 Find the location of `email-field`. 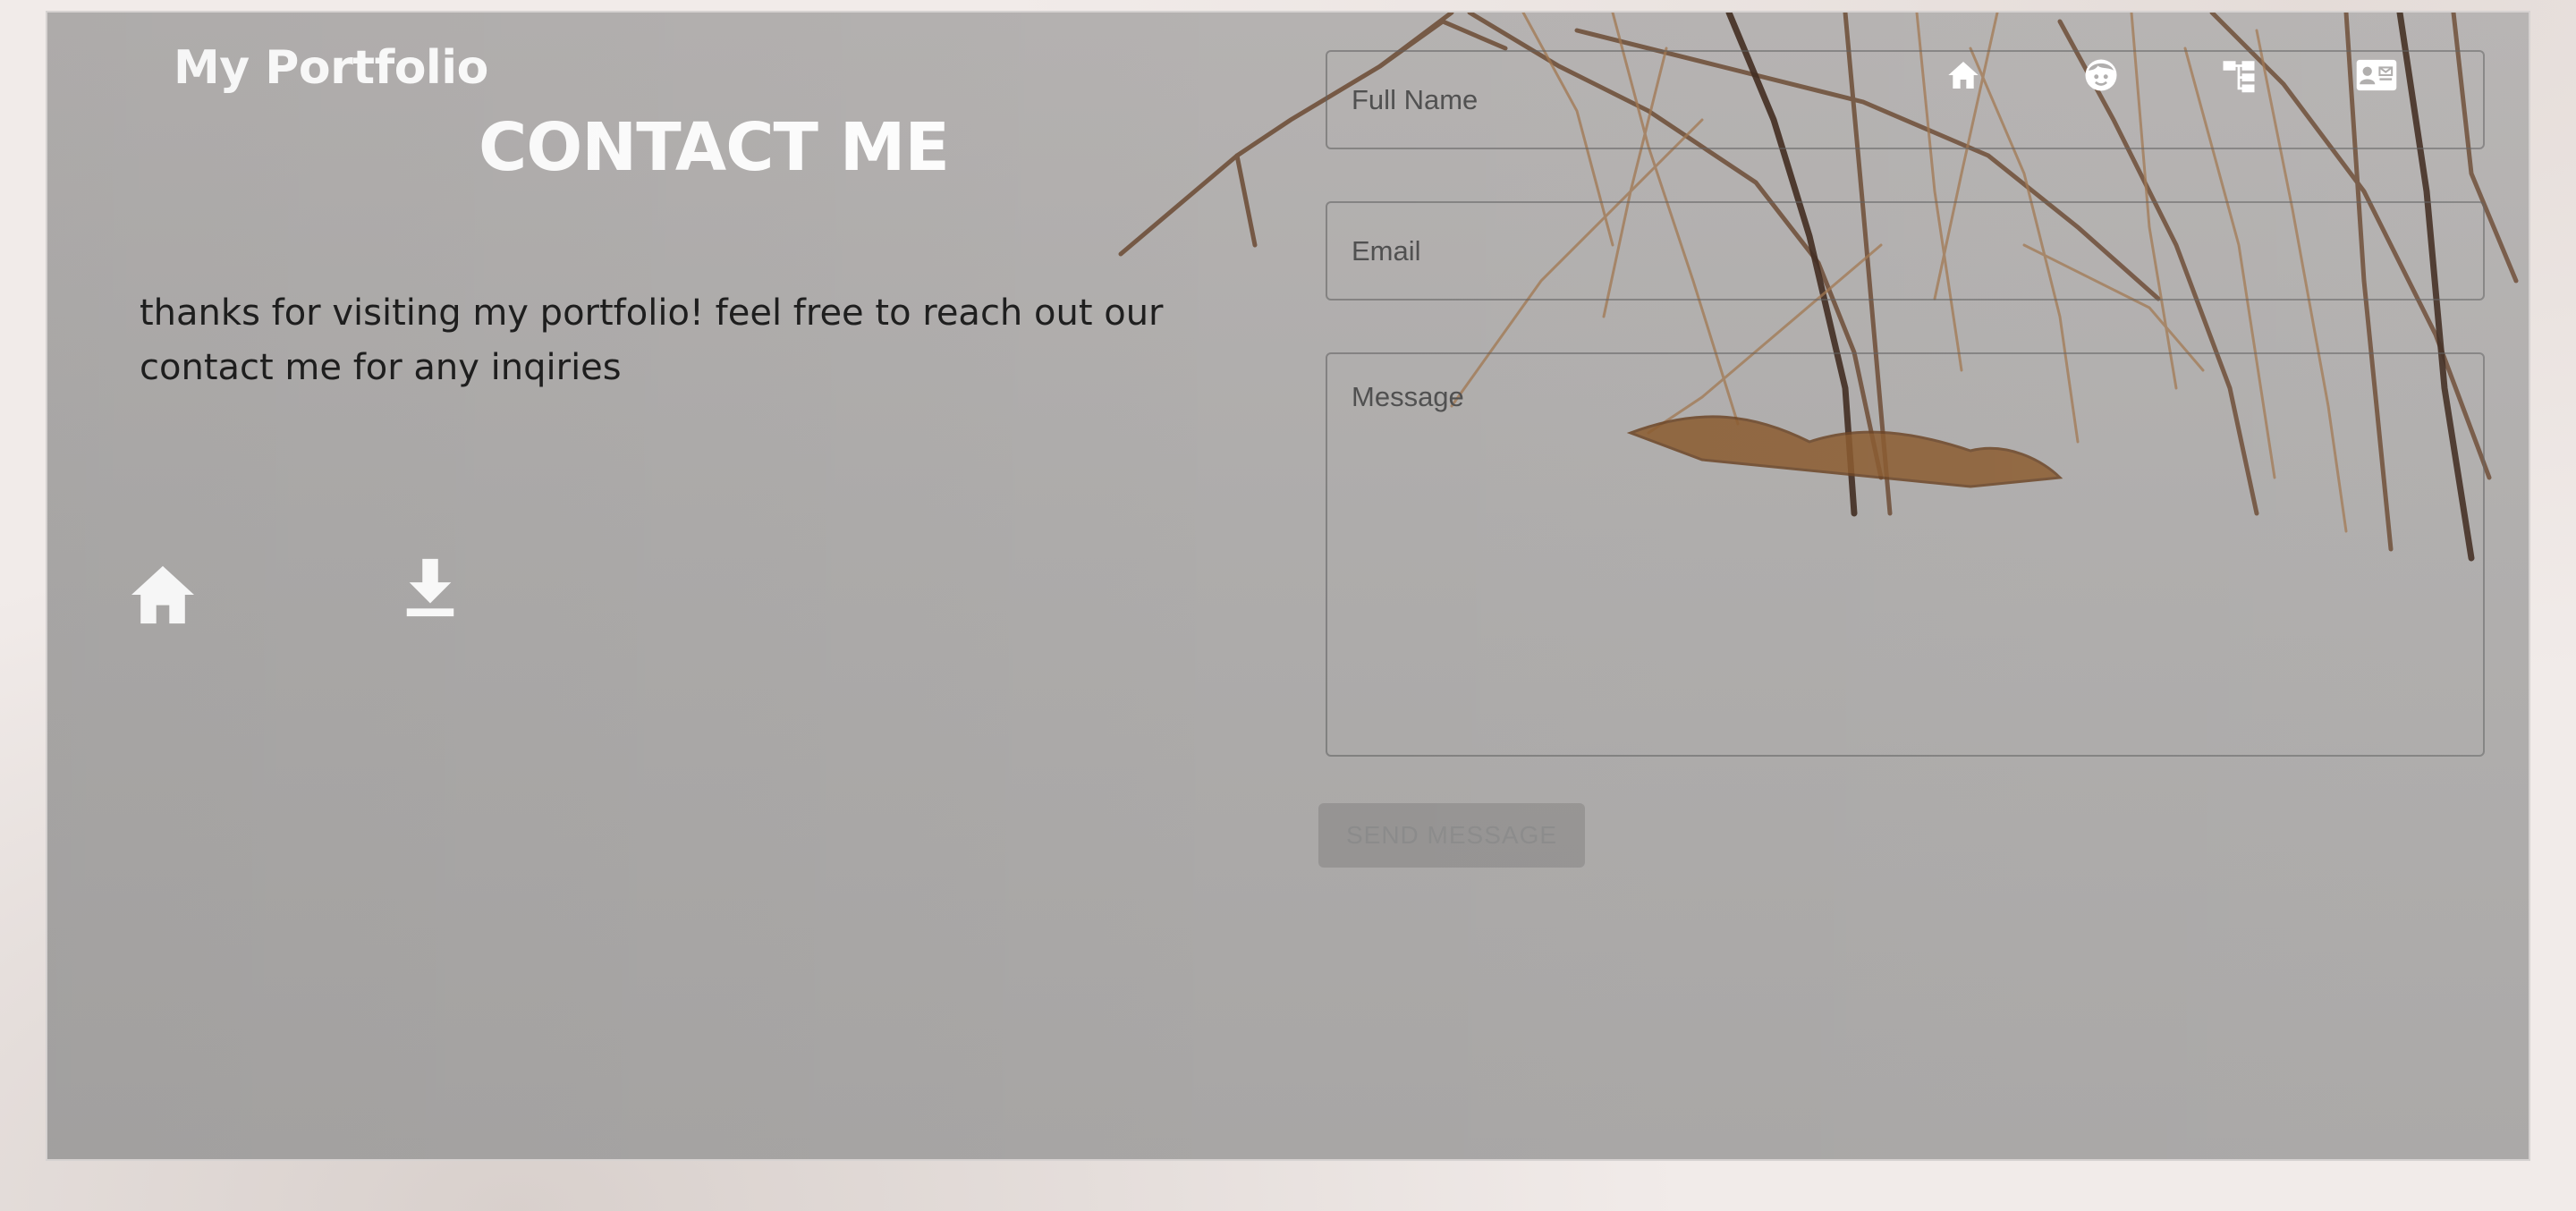

email-field is located at coordinates (1905, 251).